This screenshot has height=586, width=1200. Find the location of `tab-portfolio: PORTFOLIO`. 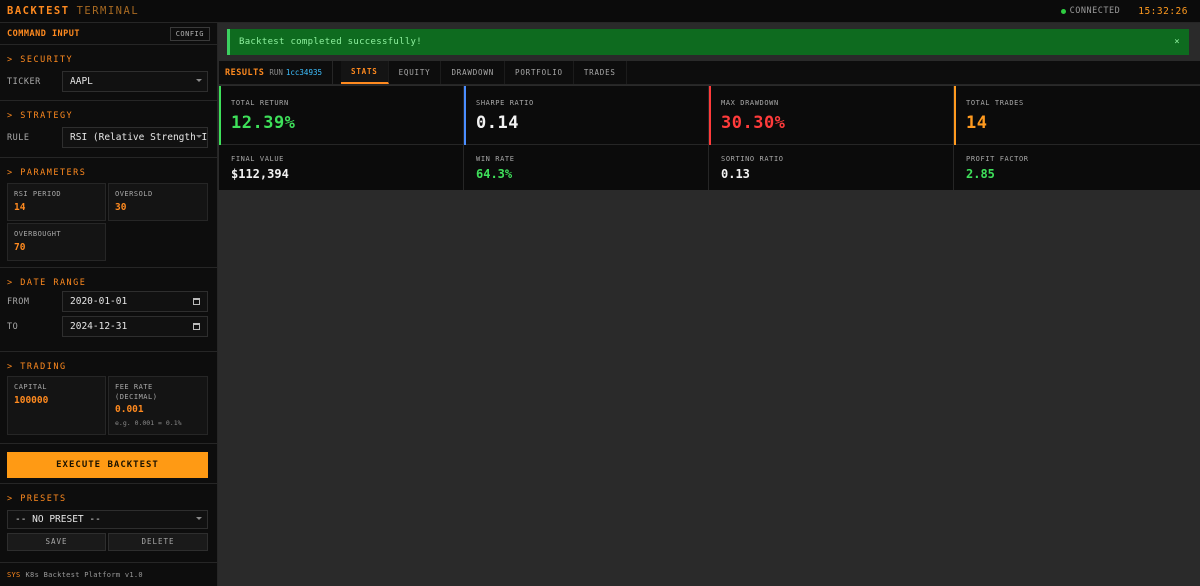

tab-portfolio: PORTFOLIO is located at coordinates (539, 72).